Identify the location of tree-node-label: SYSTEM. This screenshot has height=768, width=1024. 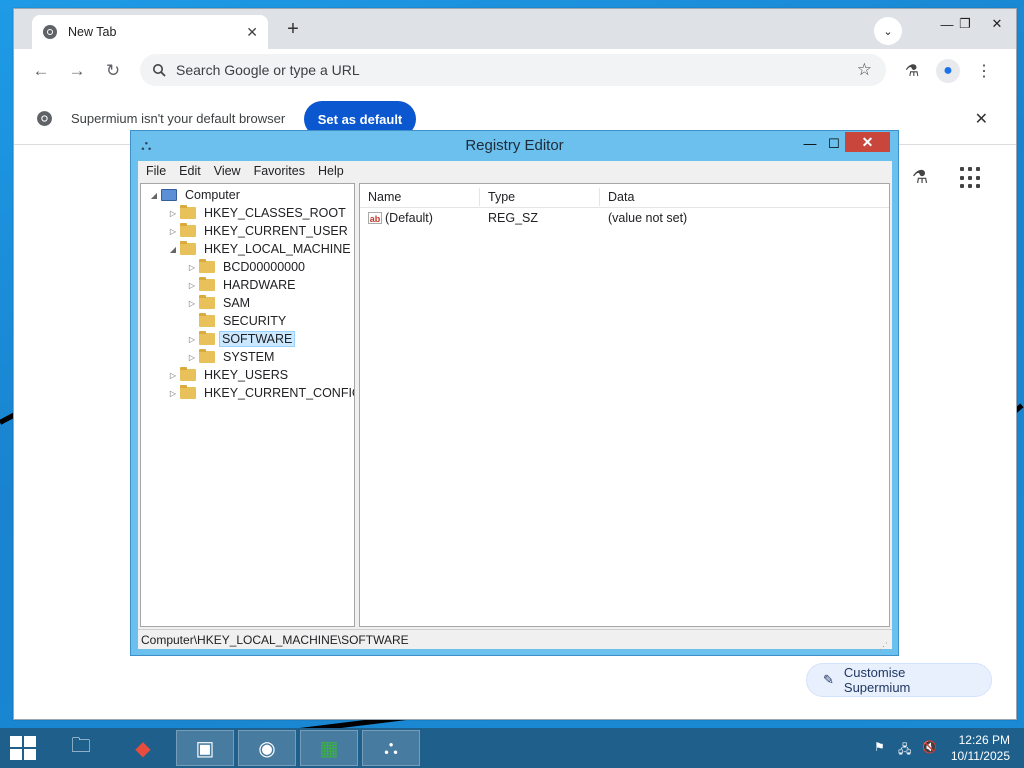
(249, 357).